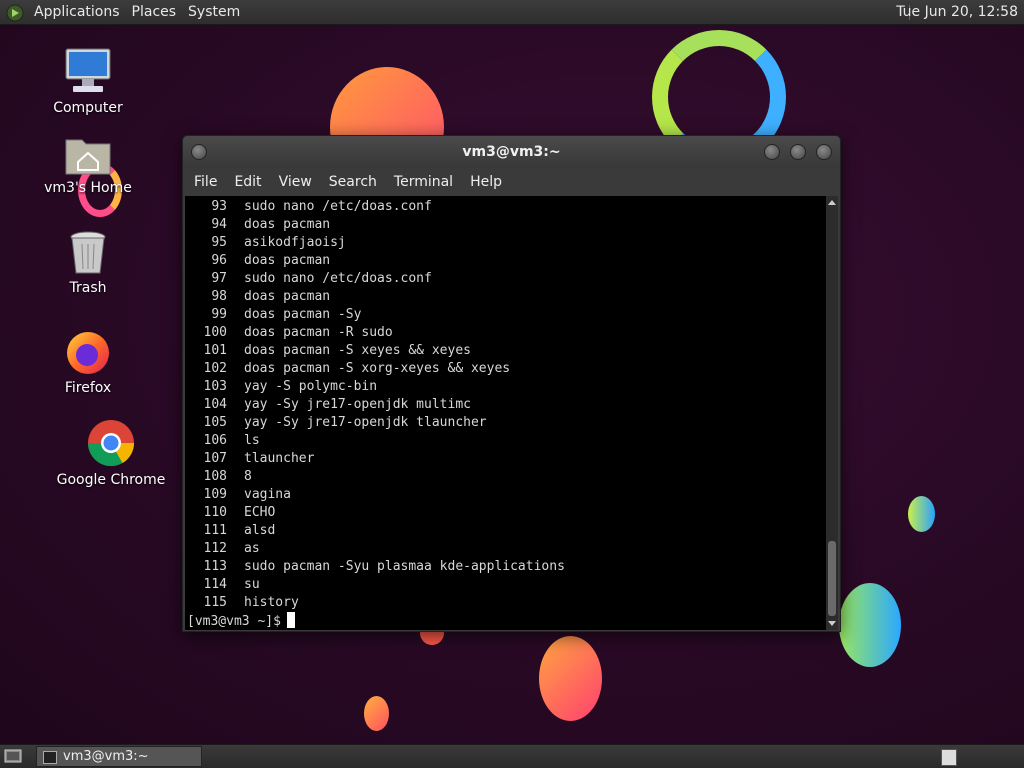  What do you see at coordinates (215, 584) in the screenshot?
I see `history-number: 114` at bounding box center [215, 584].